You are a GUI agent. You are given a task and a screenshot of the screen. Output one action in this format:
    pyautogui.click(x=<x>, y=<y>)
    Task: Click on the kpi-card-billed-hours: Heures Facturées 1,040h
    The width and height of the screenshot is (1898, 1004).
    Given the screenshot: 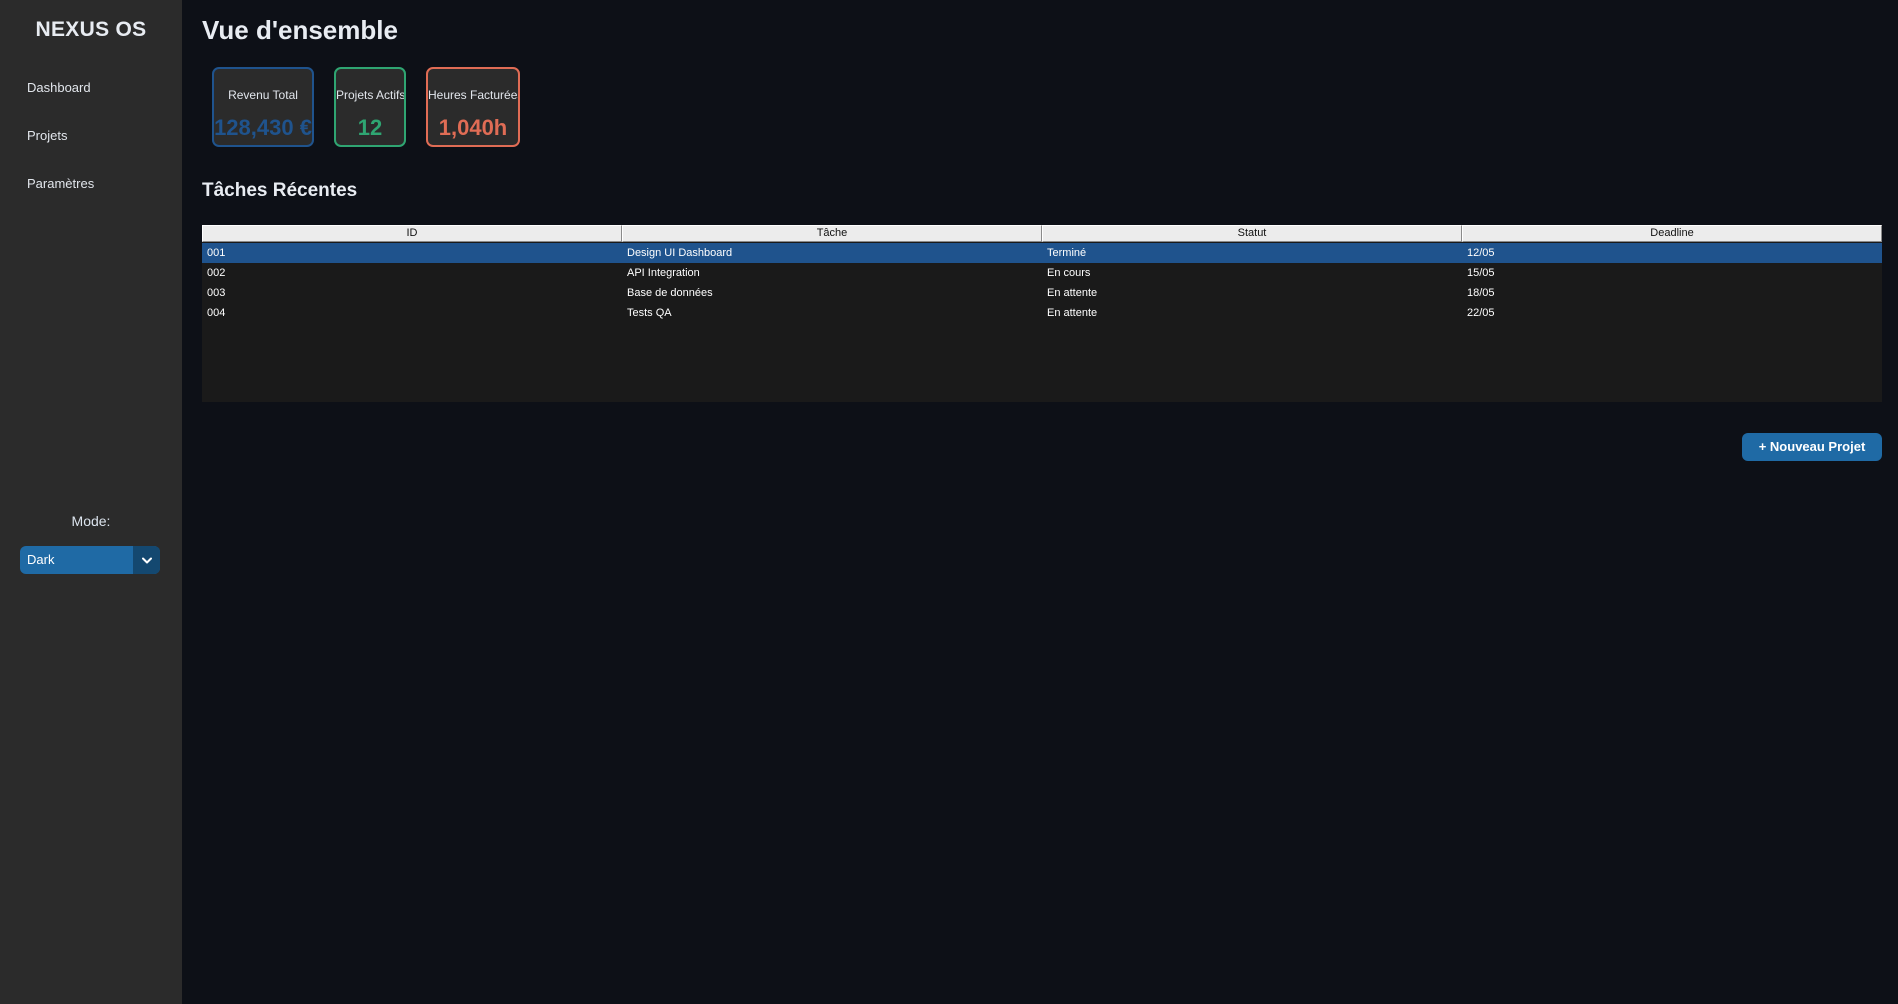 What is the action you would take?
    pyautogui.click(x=473, y=107)
    